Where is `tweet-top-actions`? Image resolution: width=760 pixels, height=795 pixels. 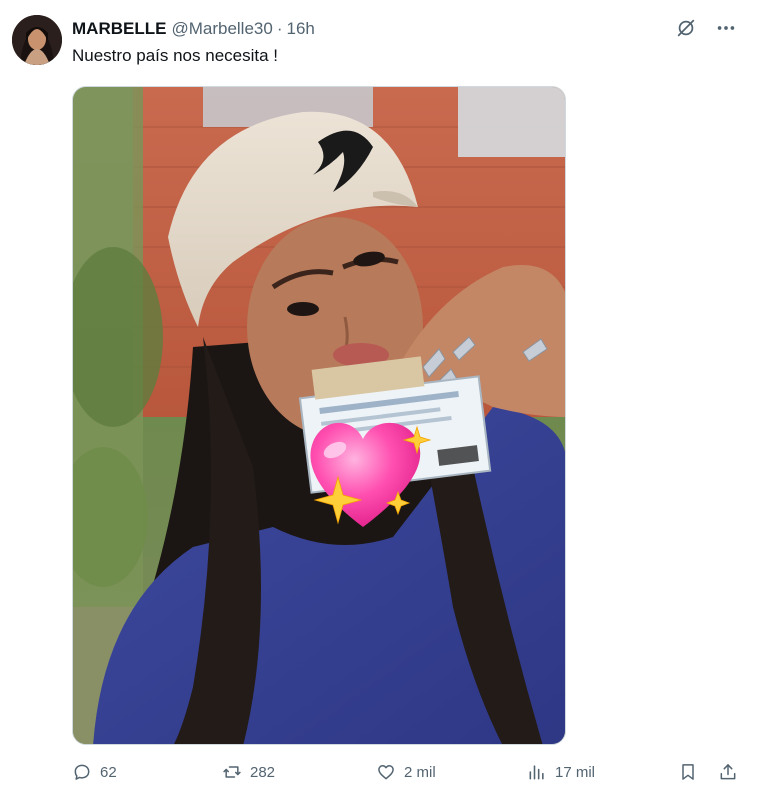
tweet-top-actions is located at coordinates (706, 28).